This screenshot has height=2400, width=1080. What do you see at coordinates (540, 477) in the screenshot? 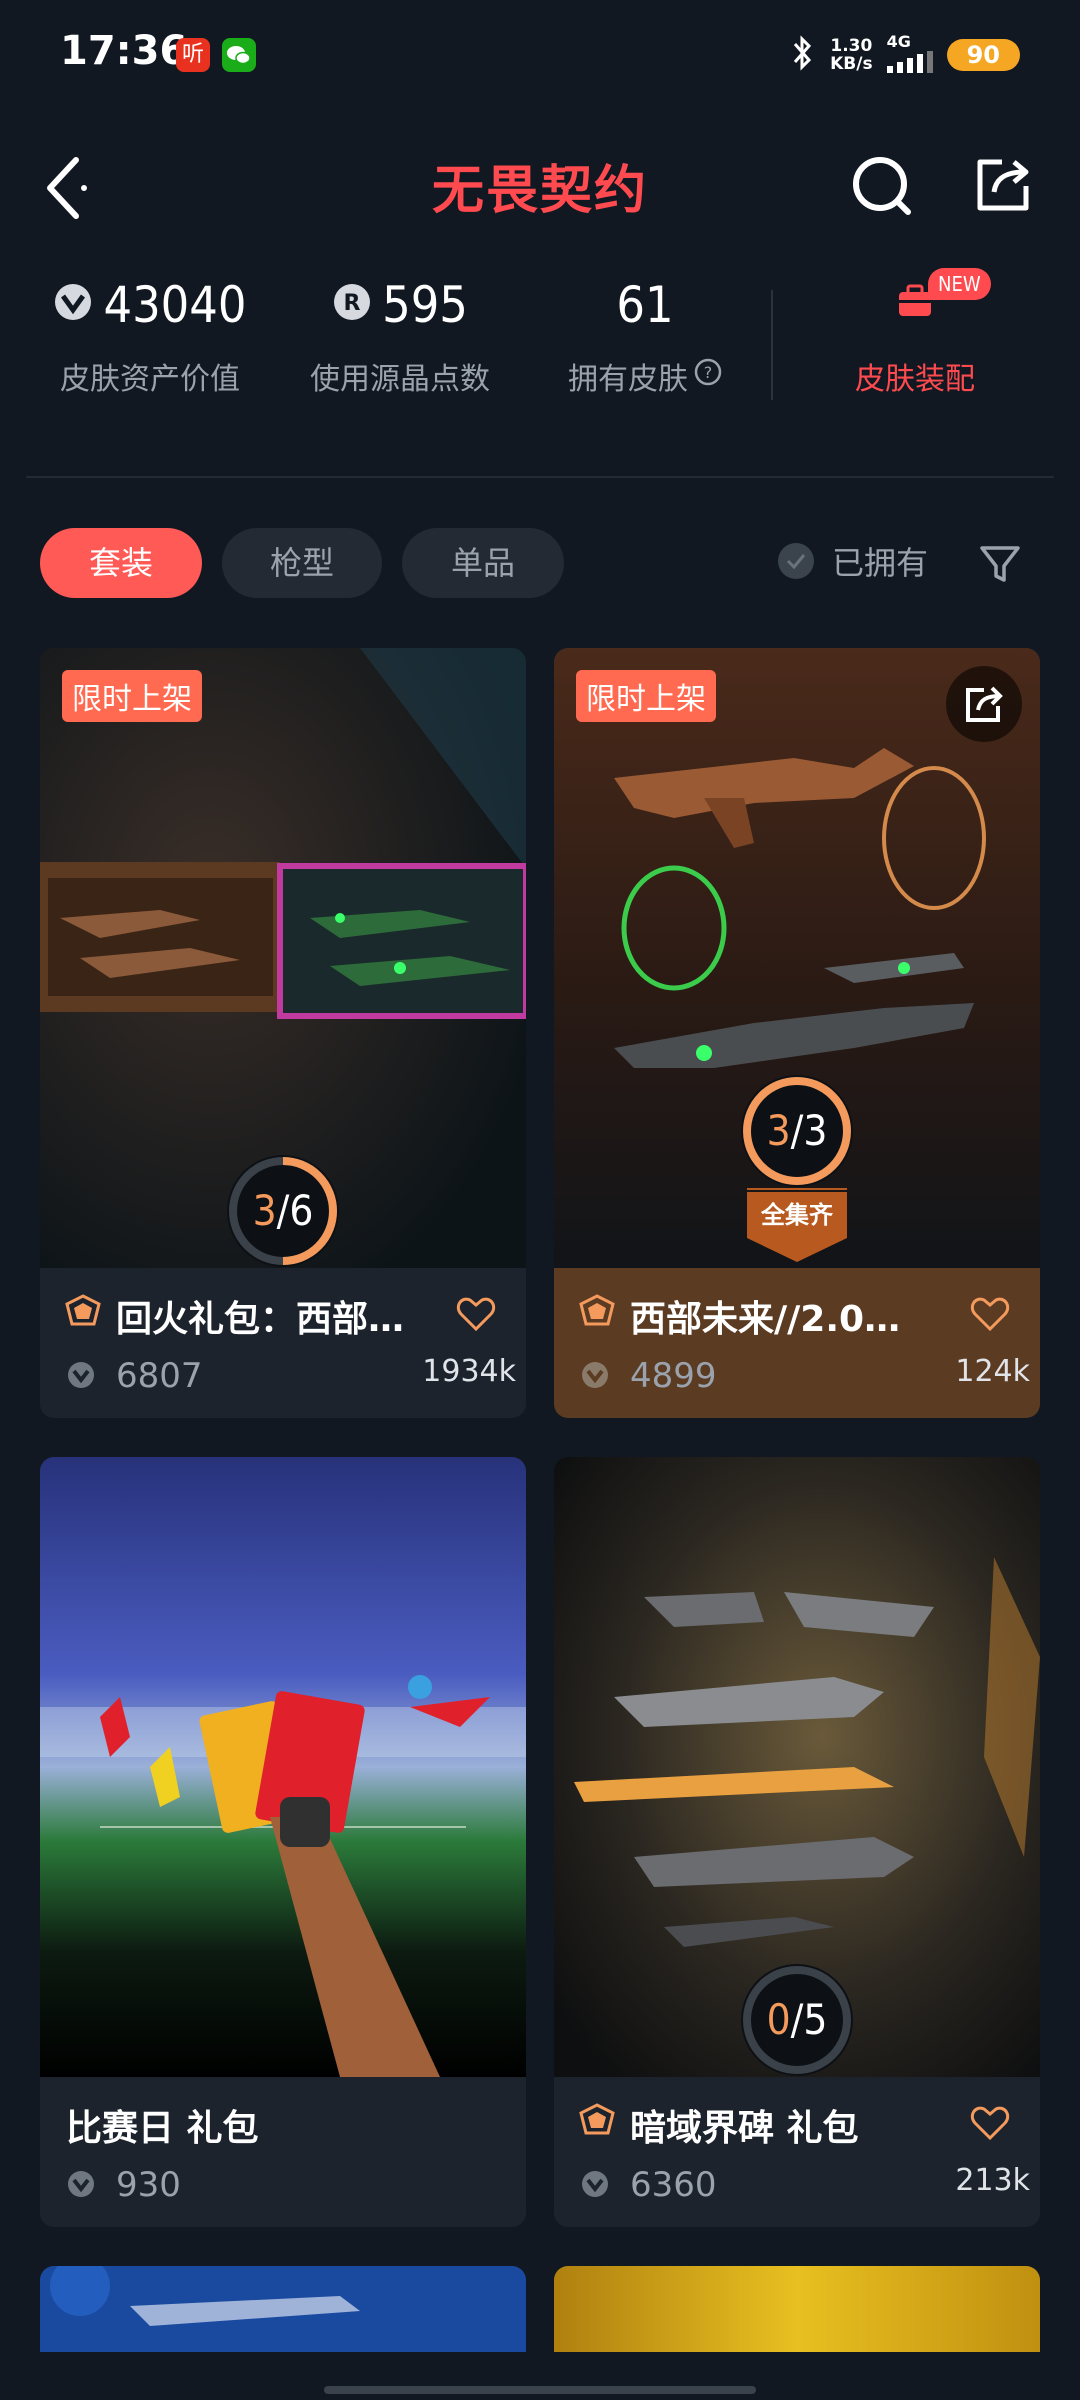
I see `section-divider` at bounding box center [540, 477].